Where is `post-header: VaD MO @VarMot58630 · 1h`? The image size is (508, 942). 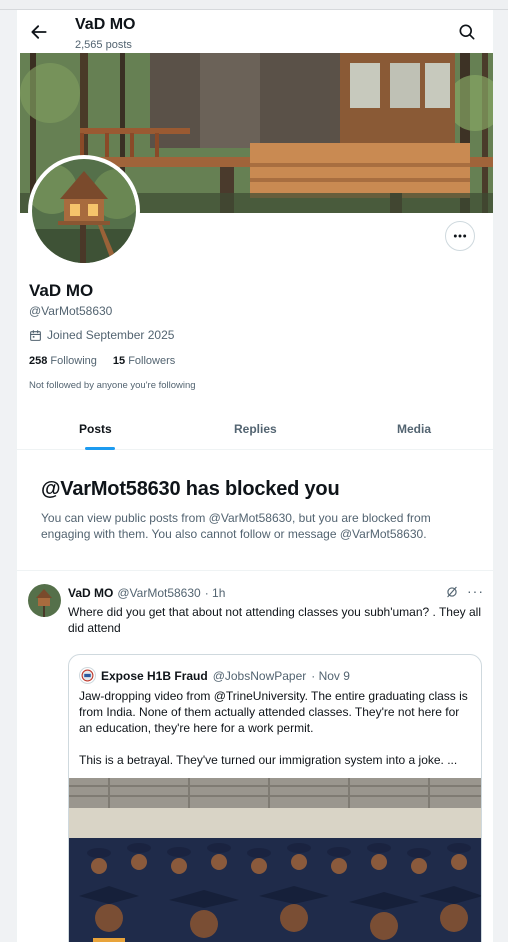
post-header: VaD MO @VarMot58630 · 1h is located at coordinates (146, 593).